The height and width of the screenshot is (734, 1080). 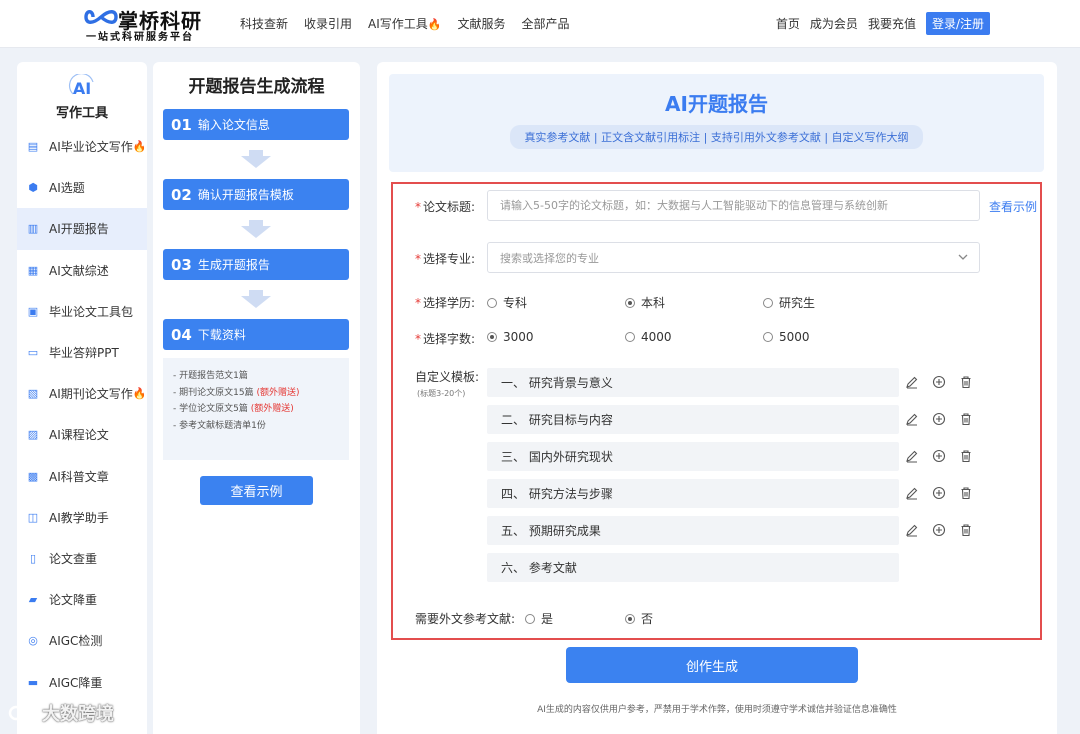 What do you see at coordinates (693, 567) in the screenshot?
I see `template-row: 六、 参考文献` at bounding box center [693, 567].